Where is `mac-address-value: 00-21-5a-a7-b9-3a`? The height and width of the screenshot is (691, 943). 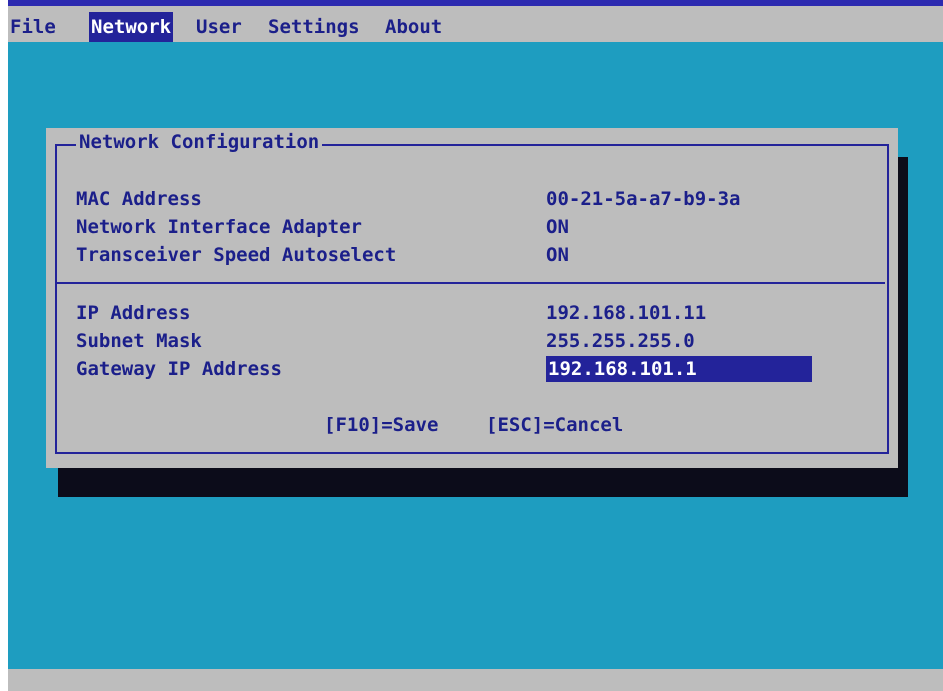 mac-address-value: 00-21-5a-a7-b9-3a is located at coordinates (643, 199).